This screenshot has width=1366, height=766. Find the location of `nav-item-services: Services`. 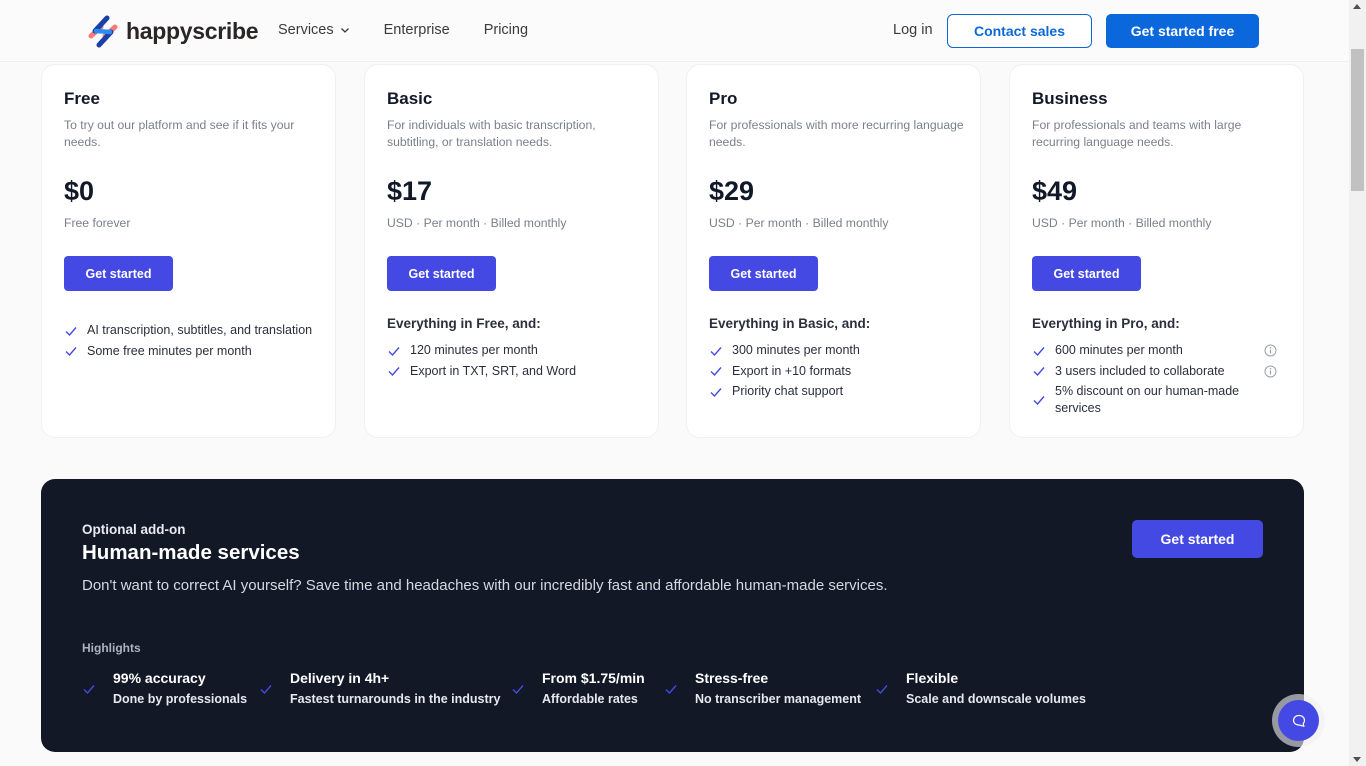

nav-item-services: Services is located at coordinates (314, 30).